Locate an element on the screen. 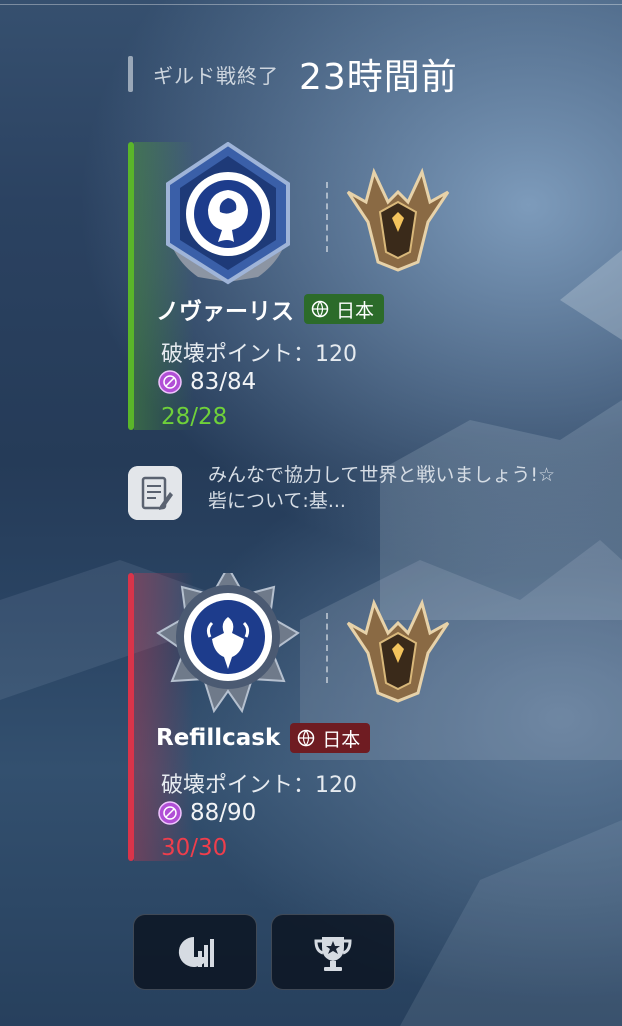 The image size is (622, 1026). guild-card-1: ノヴァーリス 日本 破壊ポイント：120 83/84 28/28 is located at coordinates (293, 286).